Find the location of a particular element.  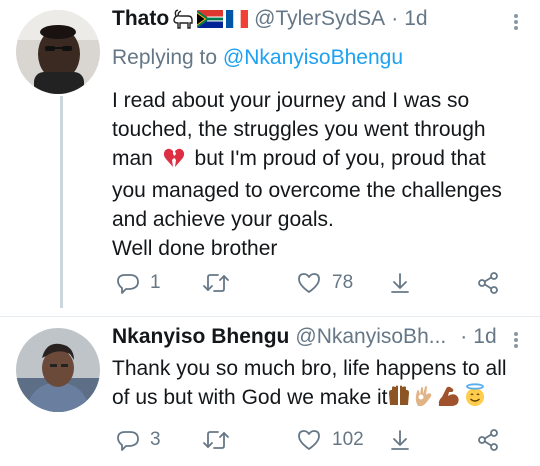

tweet-header: Thato @TylerSydSA · 1d is located at coordinates (270, 19).